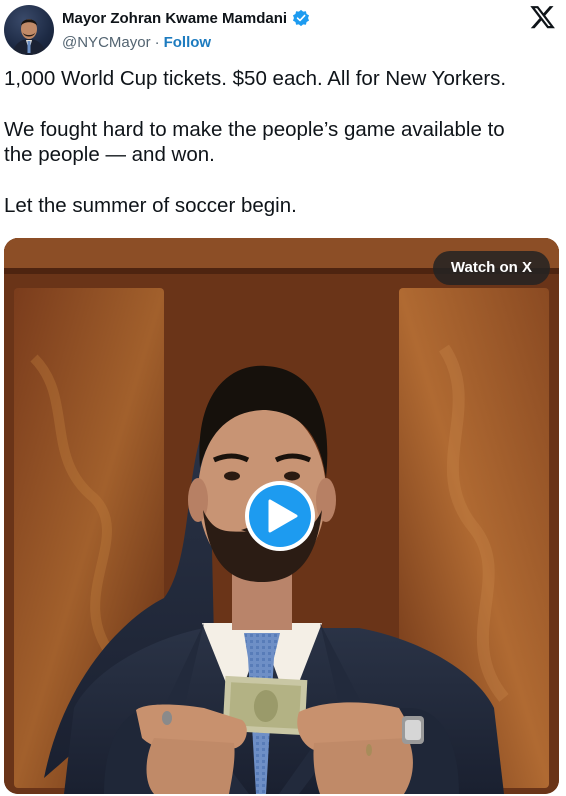 This screenshot has width=566, height=796. I want to click on author-name-row: Mayor Zohran Kwame Mamdani, so click(186, 18).